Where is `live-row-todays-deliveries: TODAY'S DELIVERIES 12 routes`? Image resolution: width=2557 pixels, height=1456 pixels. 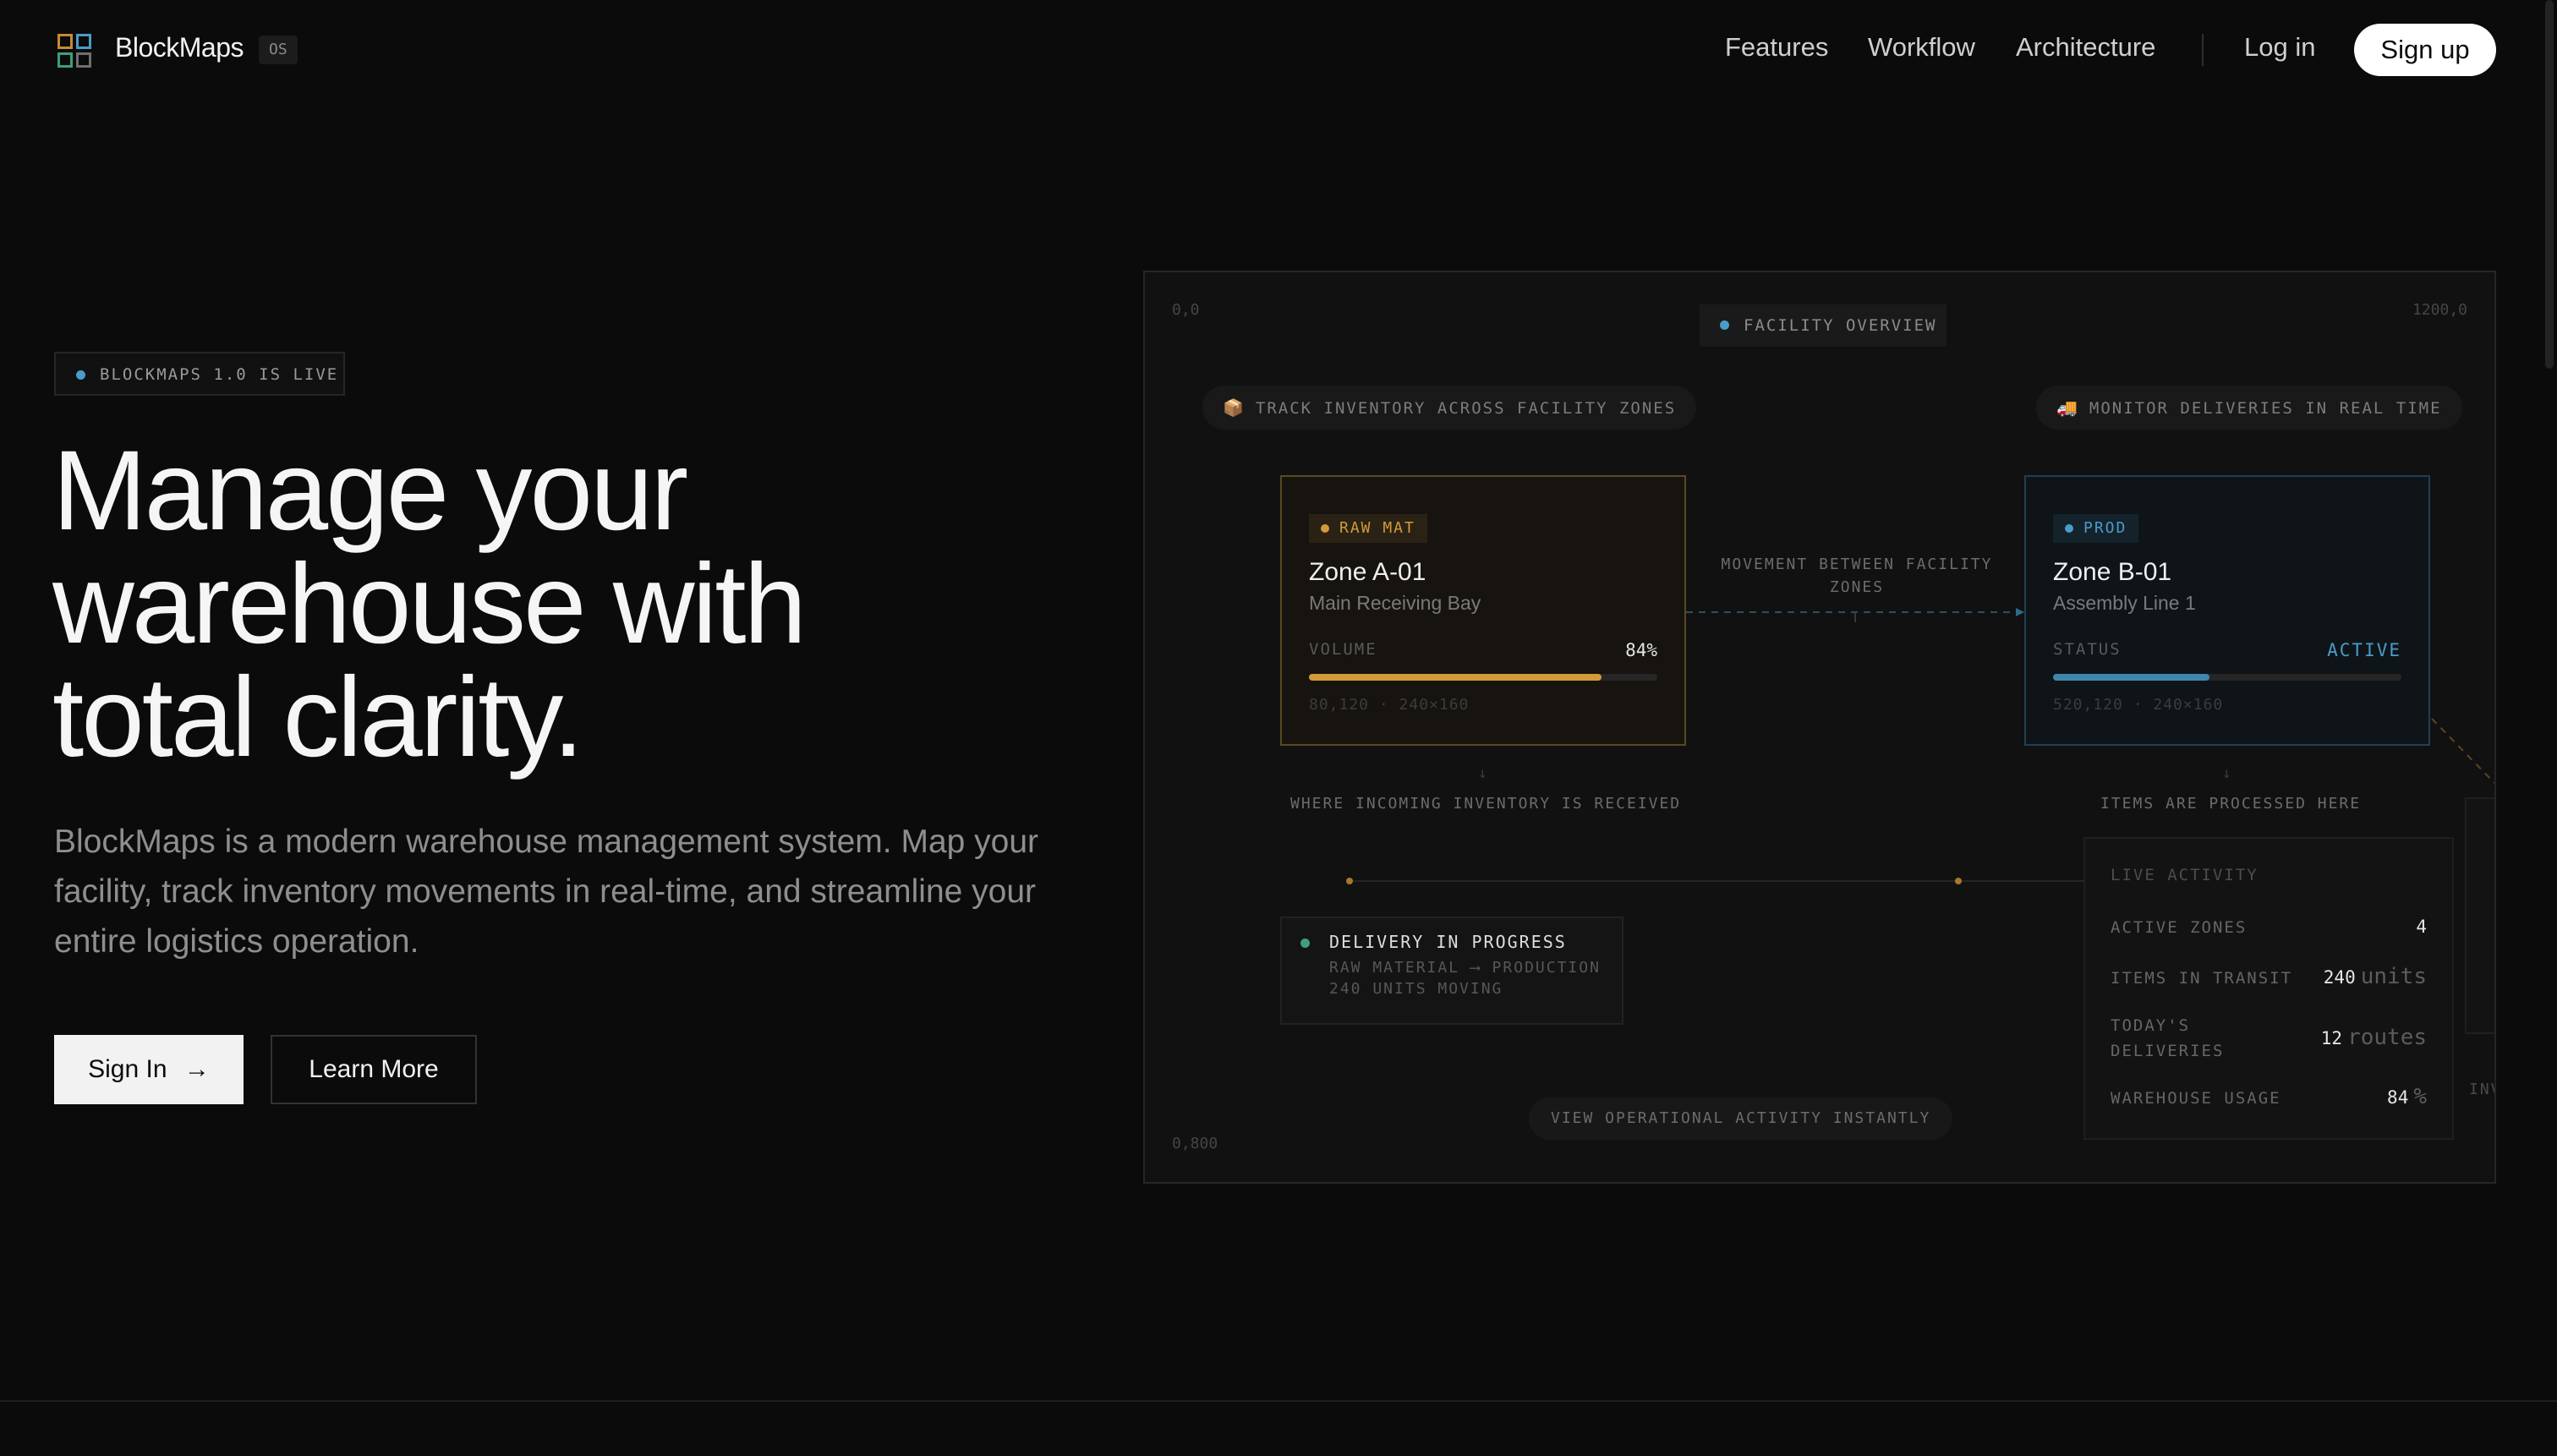
live-row-todays-deliveries: TODAY'S DELIVERIES 12 routes is located at coordinates (2269, 1040).